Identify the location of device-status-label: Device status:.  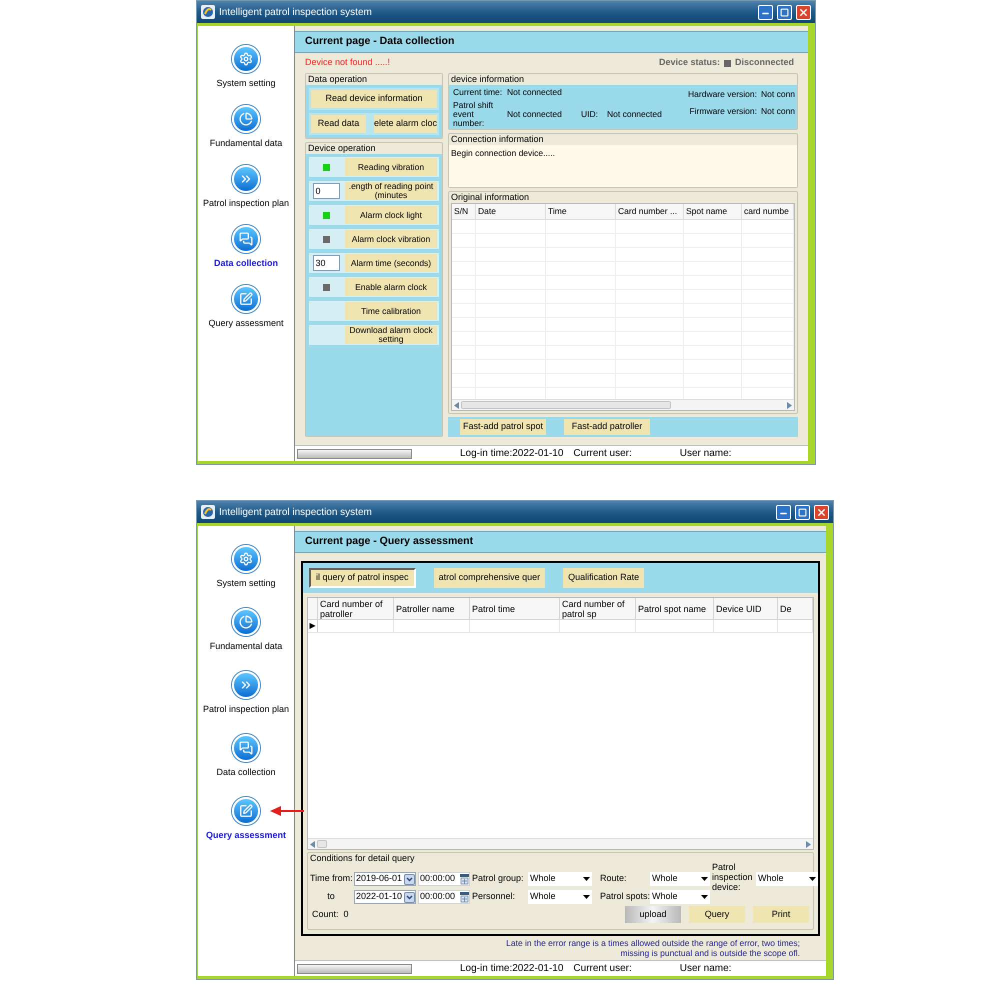
(689, 63).